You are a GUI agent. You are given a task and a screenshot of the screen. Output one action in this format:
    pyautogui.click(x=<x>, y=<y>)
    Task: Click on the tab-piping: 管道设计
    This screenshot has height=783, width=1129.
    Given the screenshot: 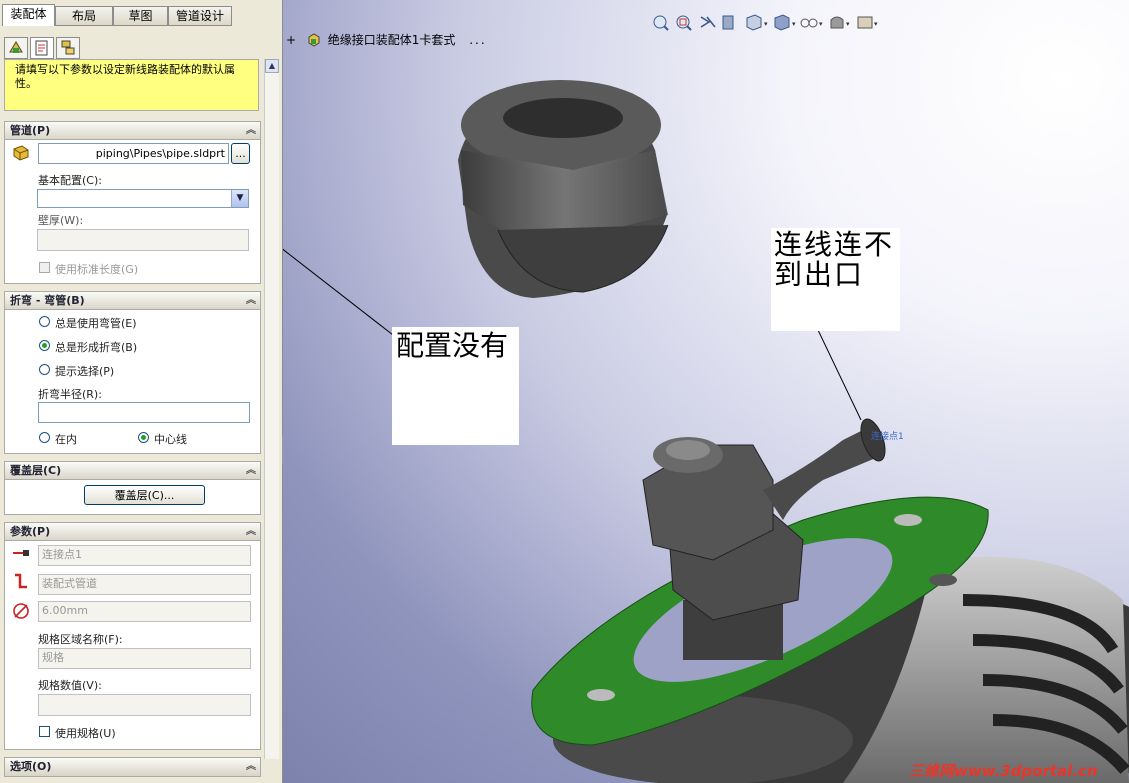 What is the action you would take?
    pyautogui.click(x=200, y=16)
    